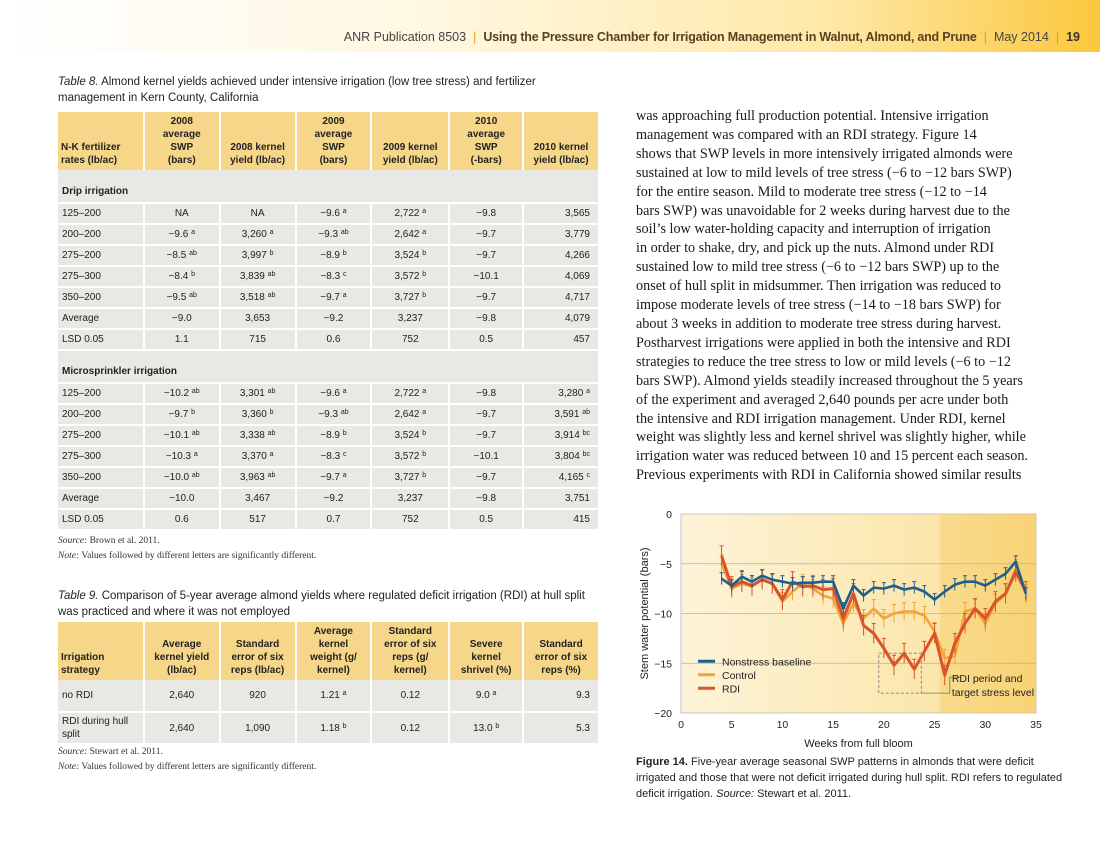 Image resolution: width=1100 pixels, height=850 pixels. I want to click on cell-value: −9.0, so click(181, 318).